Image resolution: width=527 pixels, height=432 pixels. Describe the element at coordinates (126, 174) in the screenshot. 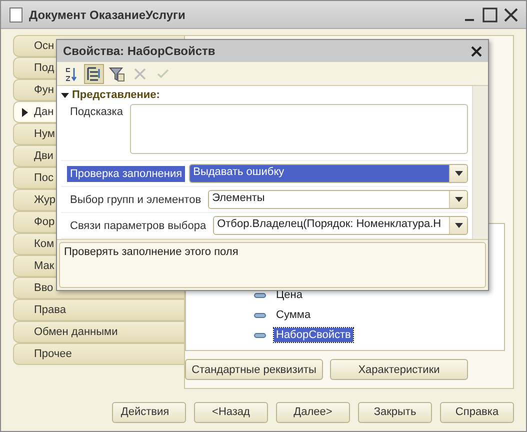

I see `property-label: Проверка заполнения` at that location.